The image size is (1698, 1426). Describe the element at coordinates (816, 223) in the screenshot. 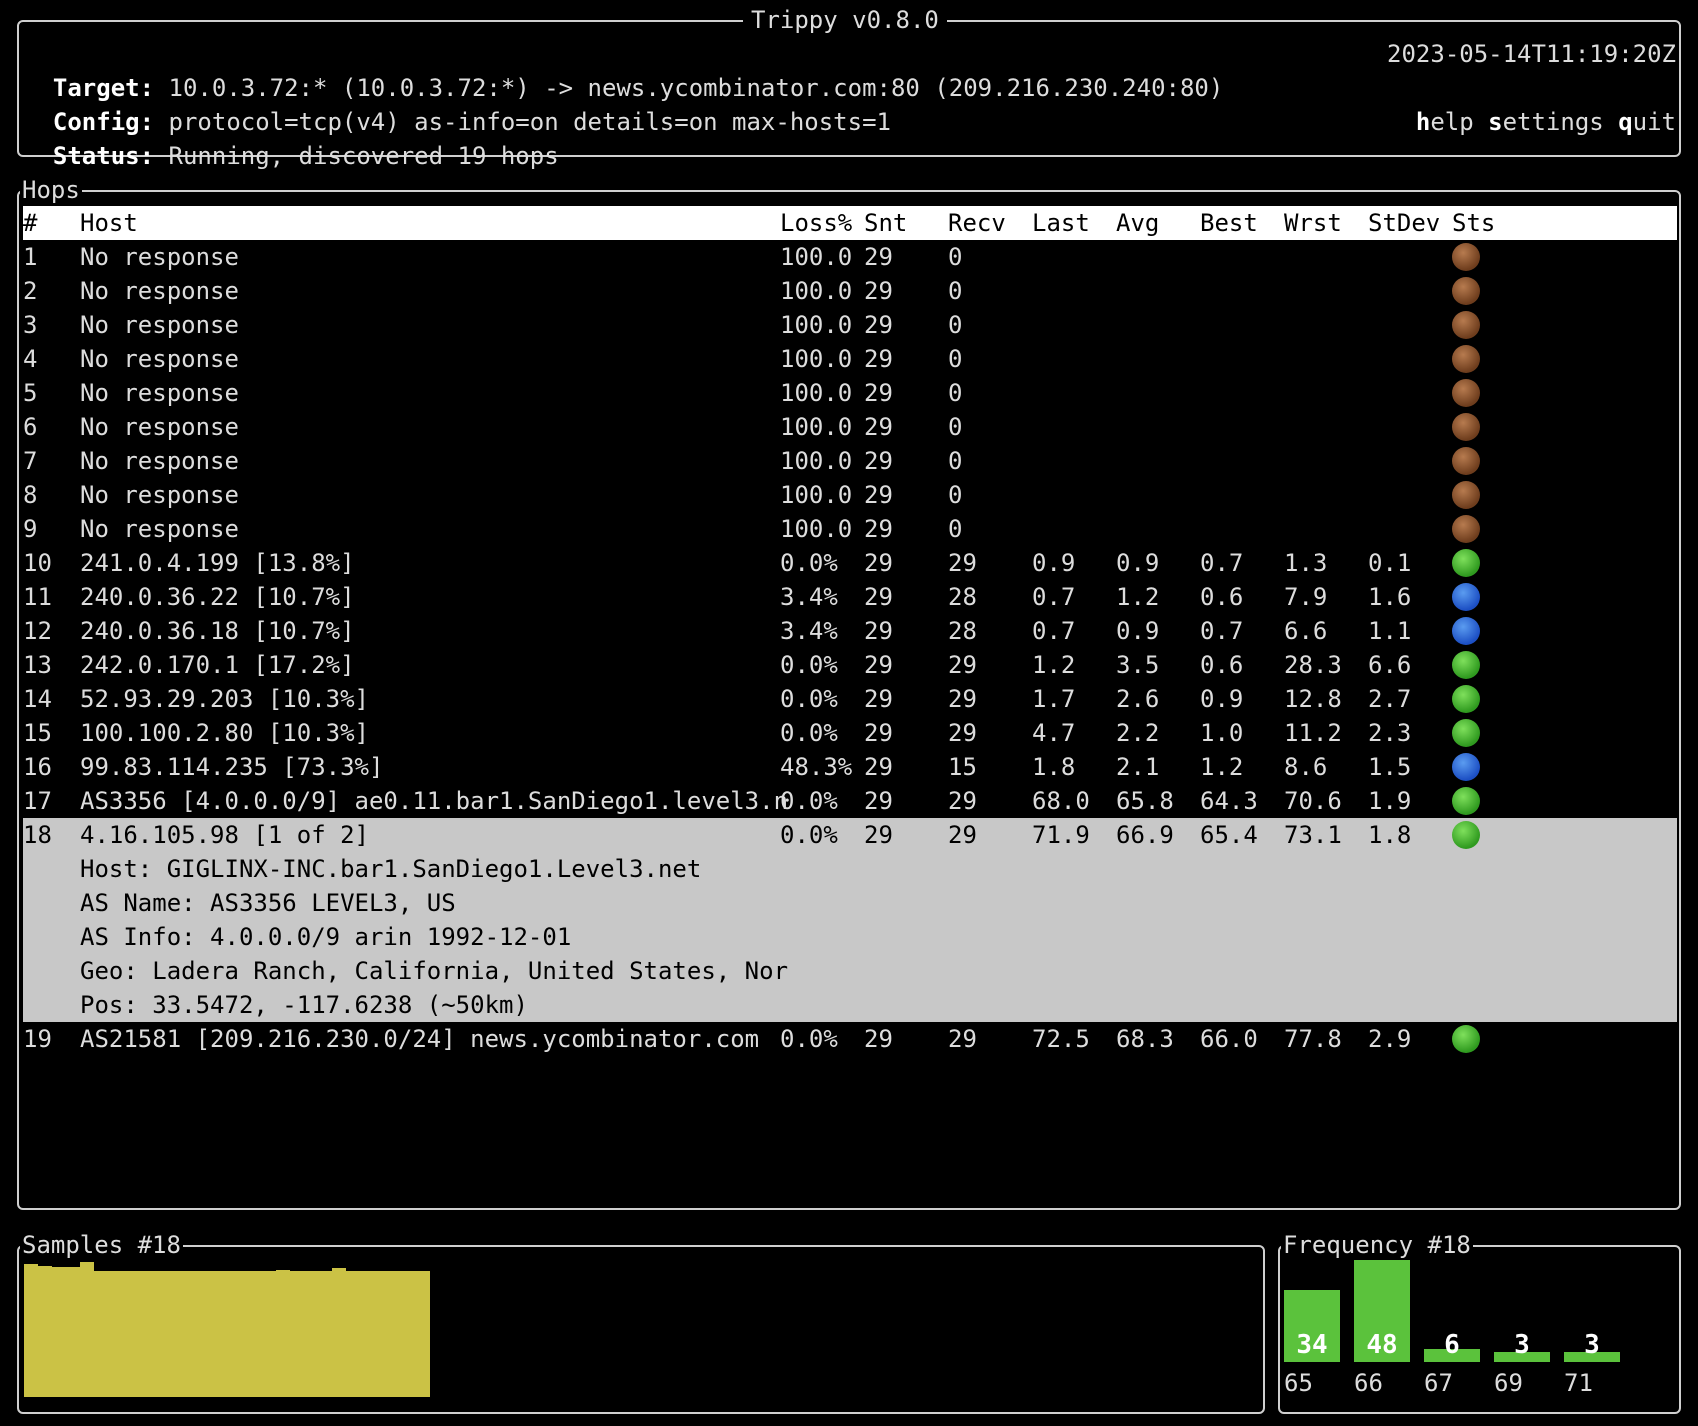

I see `column-header-loss: Loss%` at that location.